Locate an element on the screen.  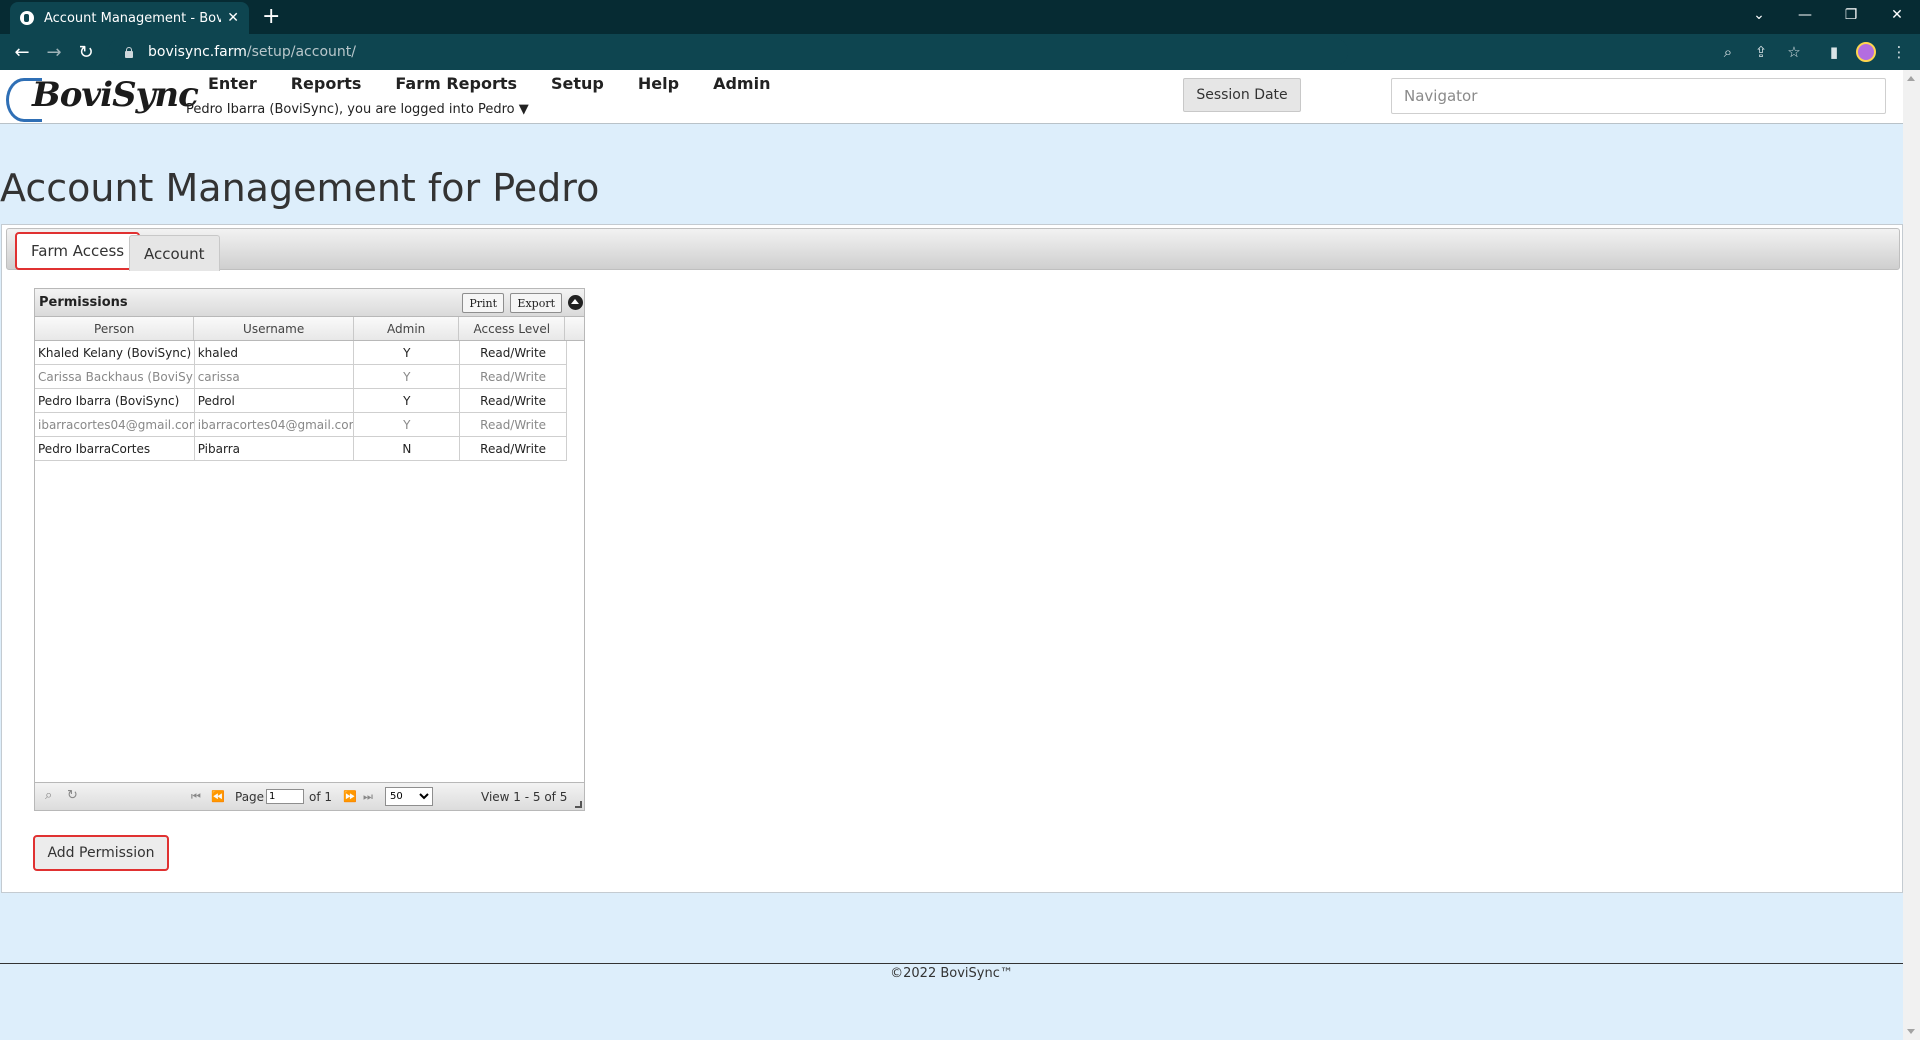
table-row: Pedro IbarraCortes Pibarra N Read/Write is located at coordinates (300, 449).